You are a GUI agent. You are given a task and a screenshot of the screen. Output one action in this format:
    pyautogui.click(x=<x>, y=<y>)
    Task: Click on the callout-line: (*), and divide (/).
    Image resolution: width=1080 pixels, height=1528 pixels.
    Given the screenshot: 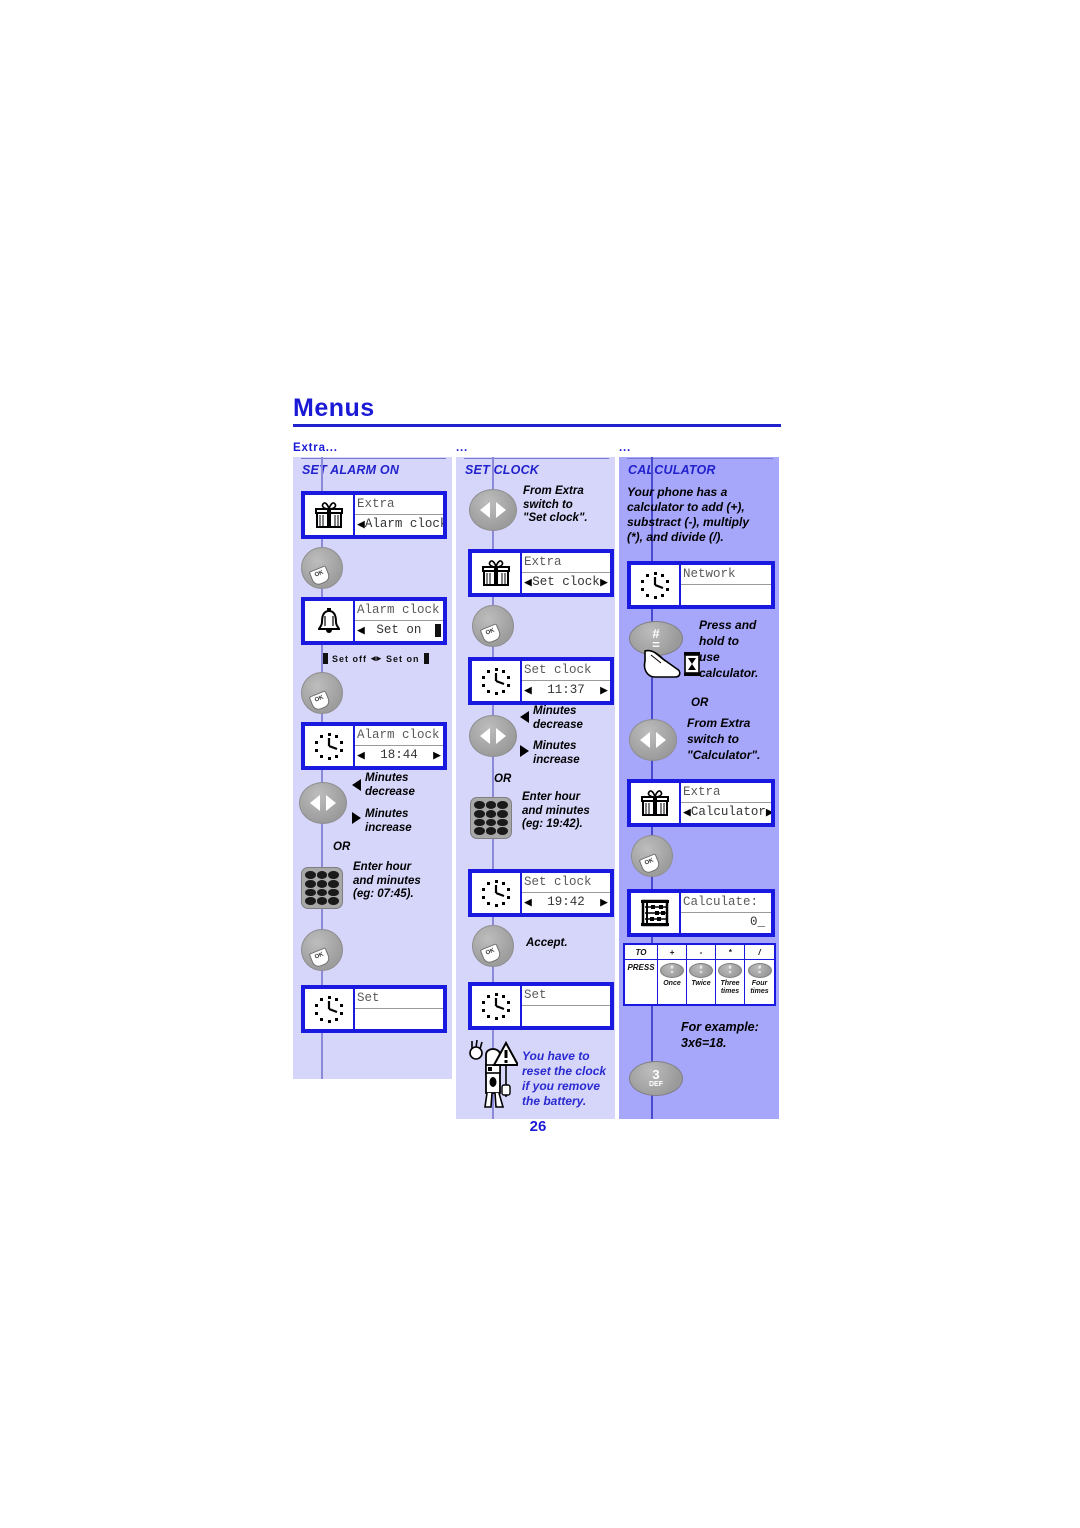 What is the action you would take?
    pyautogui.click(x=675, y=537)
    